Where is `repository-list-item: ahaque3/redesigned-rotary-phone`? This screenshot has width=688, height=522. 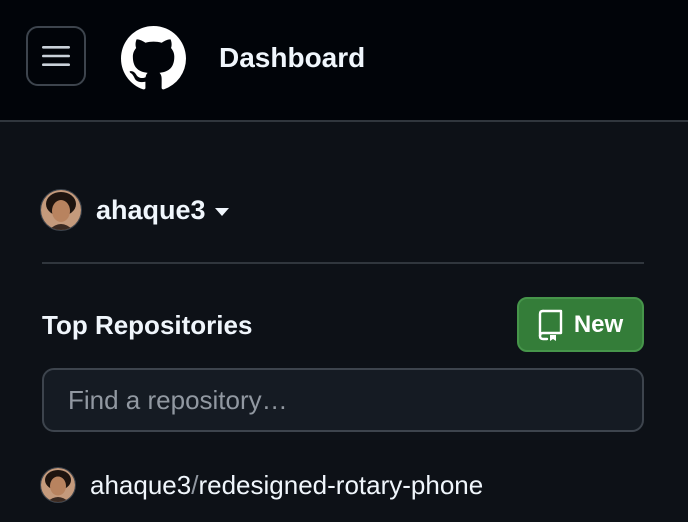
repository-list-item: ahaque3/redesigned-rotary-phone is located at coordinates (261, 485).